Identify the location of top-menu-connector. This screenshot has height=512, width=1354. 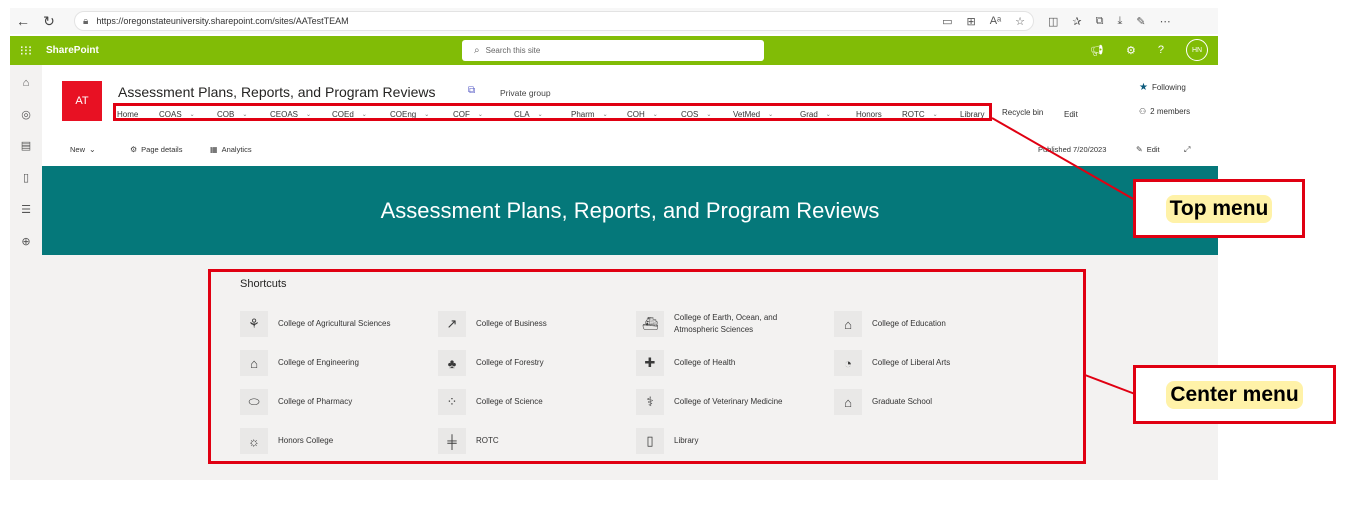
(1063, 159).